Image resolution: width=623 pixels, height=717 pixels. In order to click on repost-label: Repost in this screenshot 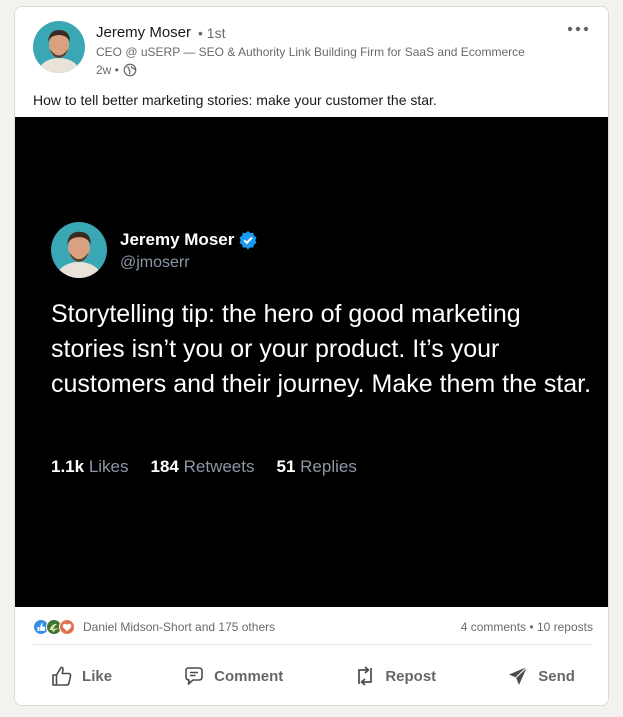, I will do `click(411, 676)`.